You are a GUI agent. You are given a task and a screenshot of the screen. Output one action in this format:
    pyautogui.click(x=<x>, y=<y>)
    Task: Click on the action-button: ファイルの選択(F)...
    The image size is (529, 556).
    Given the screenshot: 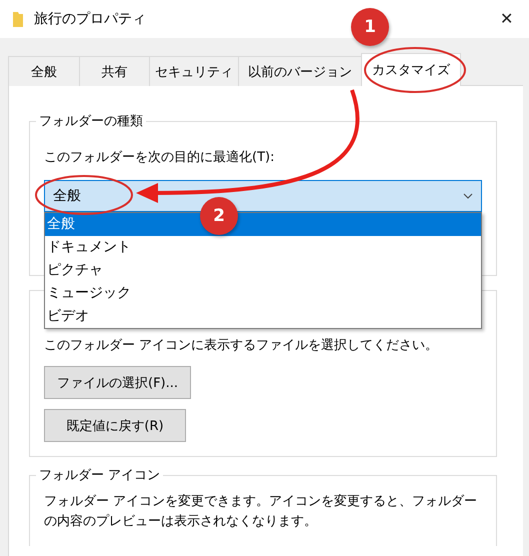 What is the action you would take?
    pyautogui.click(x=118, y=382)
    